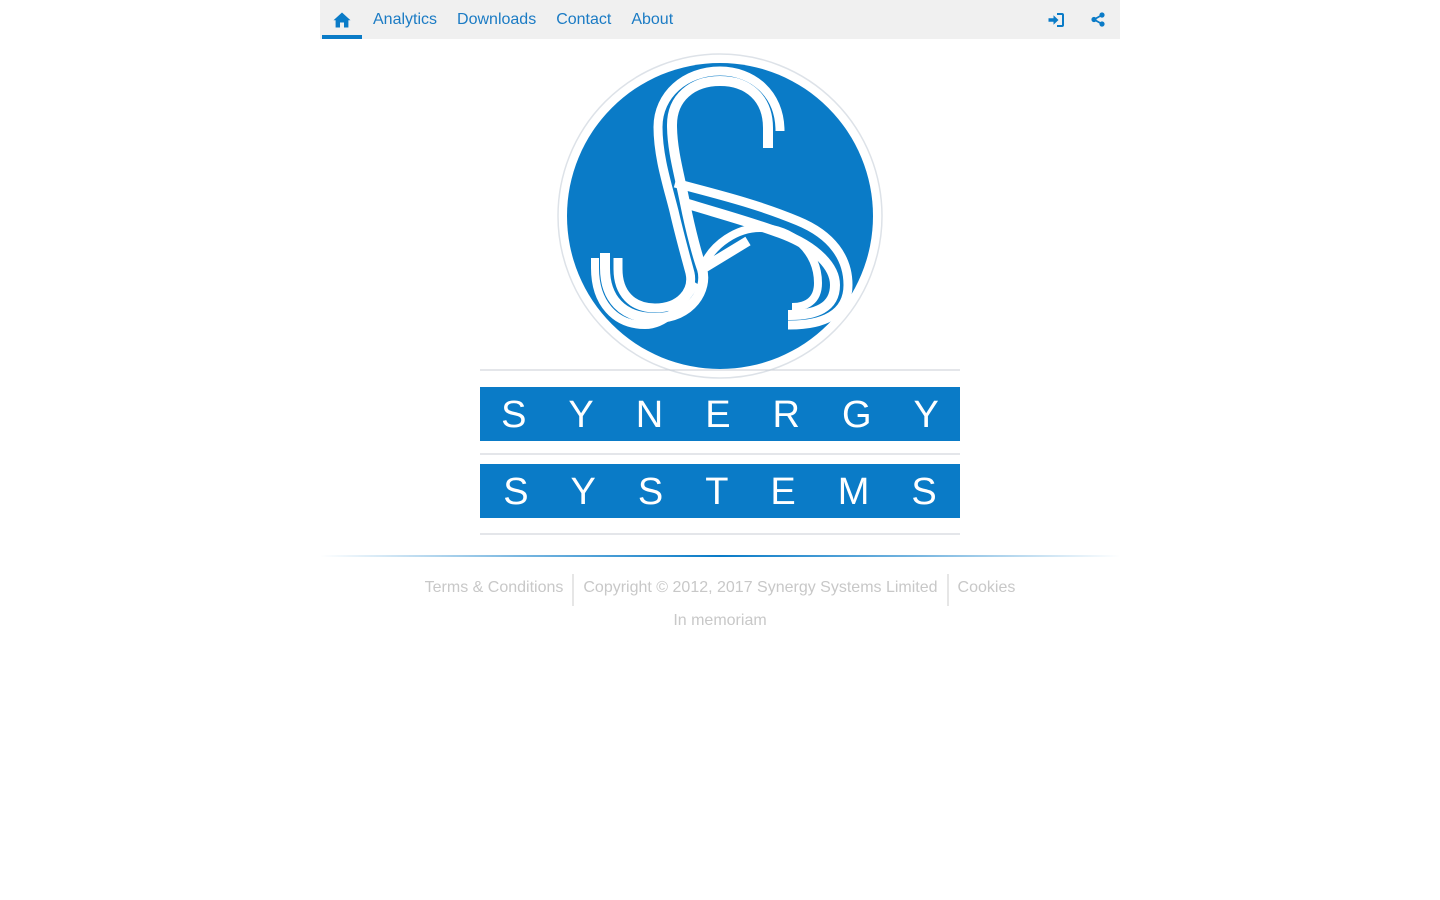  I want to click on nav-link-about: About, so click(652, 19).